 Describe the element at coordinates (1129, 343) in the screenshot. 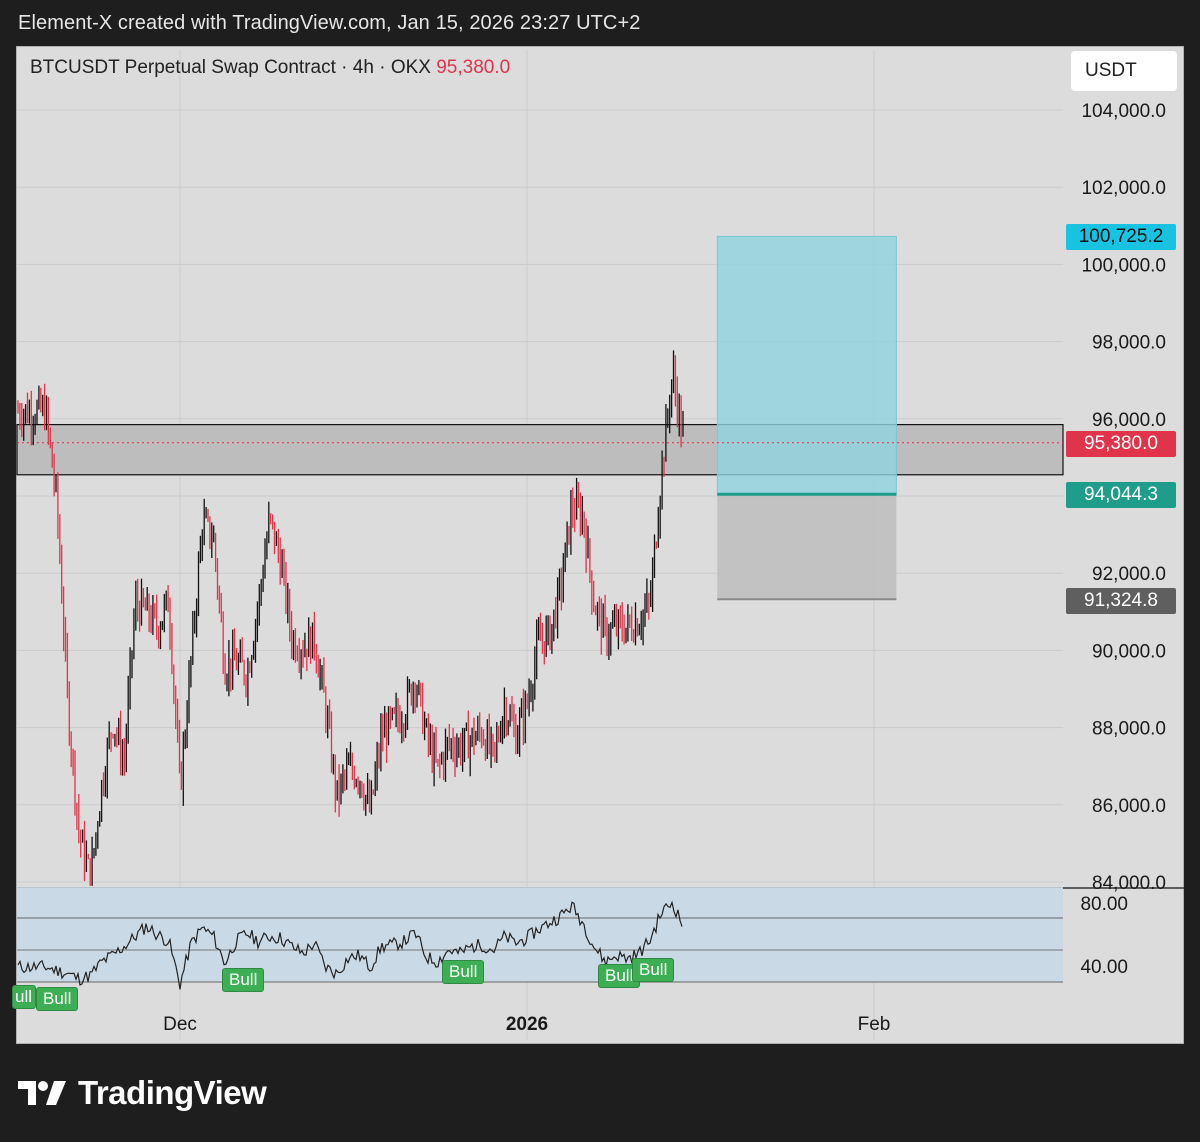

I see `y-tick-label: 98,000.0` at that location.